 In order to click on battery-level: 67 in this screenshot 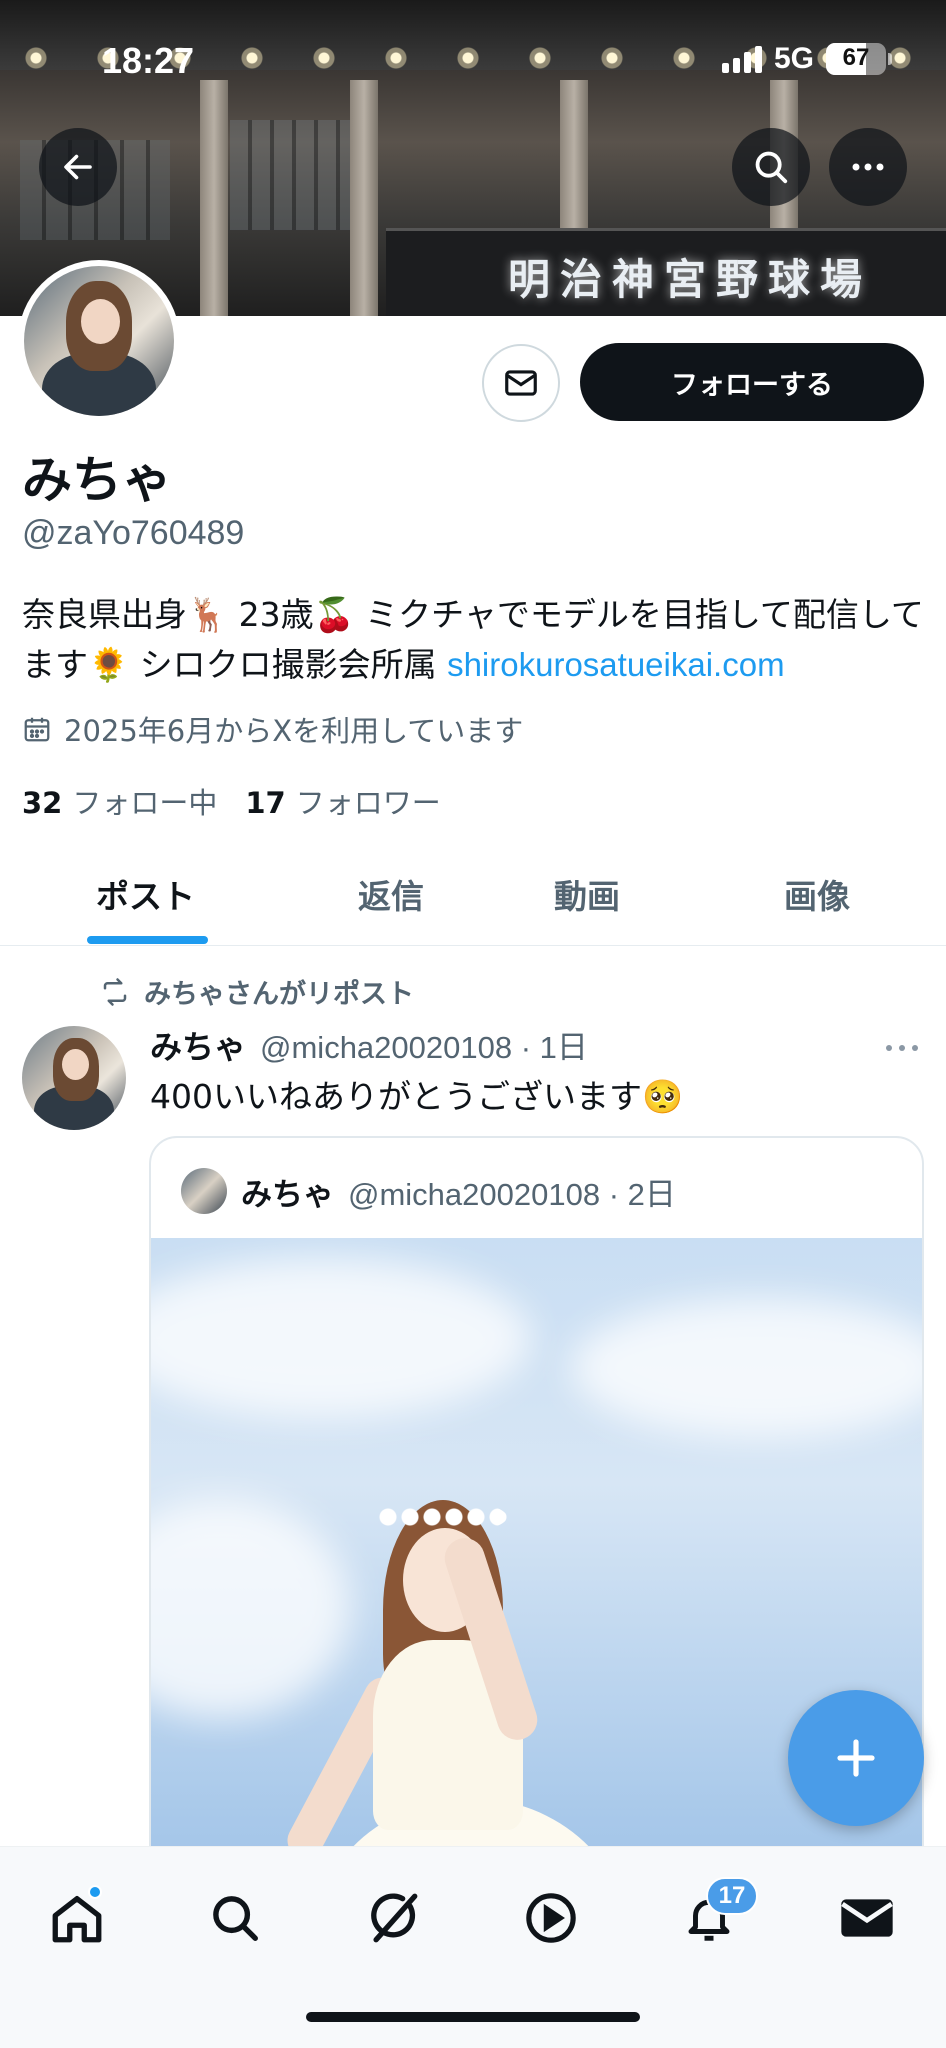, I will do `click(856, 57)`.